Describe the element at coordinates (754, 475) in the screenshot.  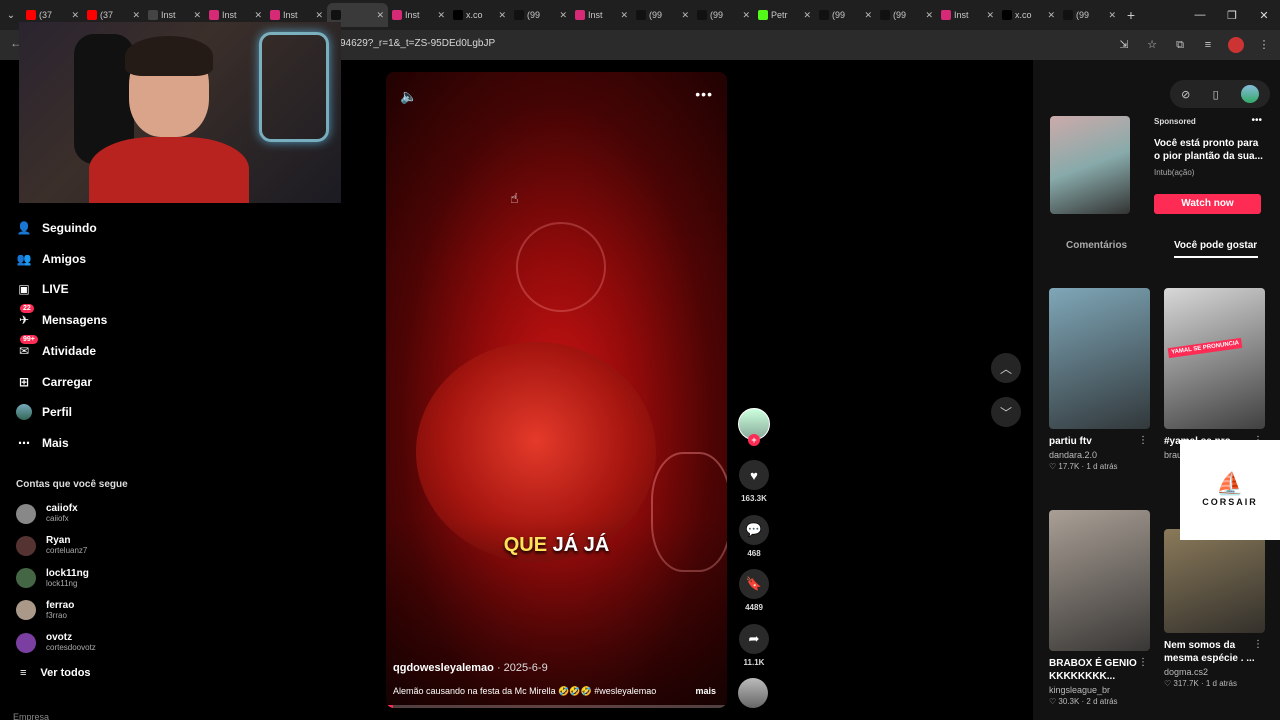
I see `heart-icon: ♥` at that location.